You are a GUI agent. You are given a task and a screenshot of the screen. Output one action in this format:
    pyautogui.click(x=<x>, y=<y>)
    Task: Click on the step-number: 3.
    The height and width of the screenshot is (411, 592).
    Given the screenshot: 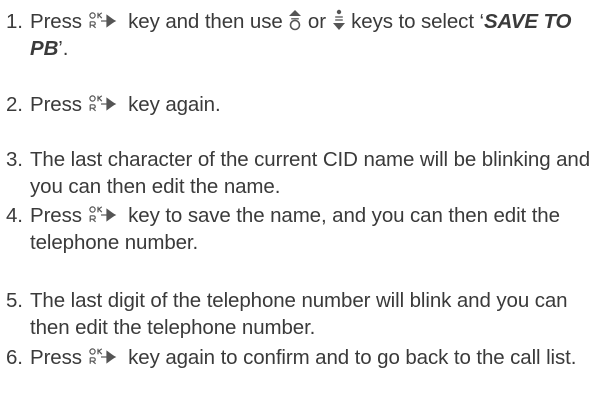 What is the action you would take?
    pyautogui.click(x=14, y=159)
    